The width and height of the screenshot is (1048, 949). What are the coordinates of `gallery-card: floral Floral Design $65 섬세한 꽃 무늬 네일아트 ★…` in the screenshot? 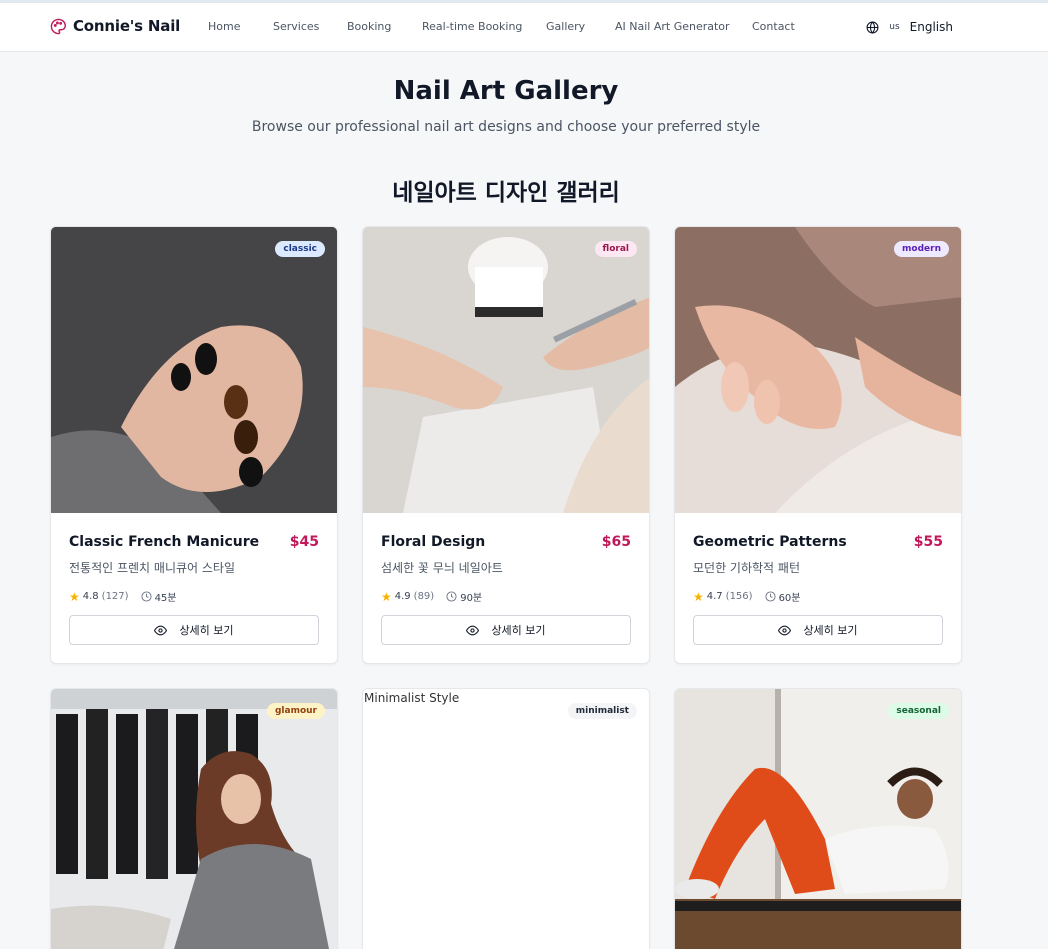 It's located at (506, 445).